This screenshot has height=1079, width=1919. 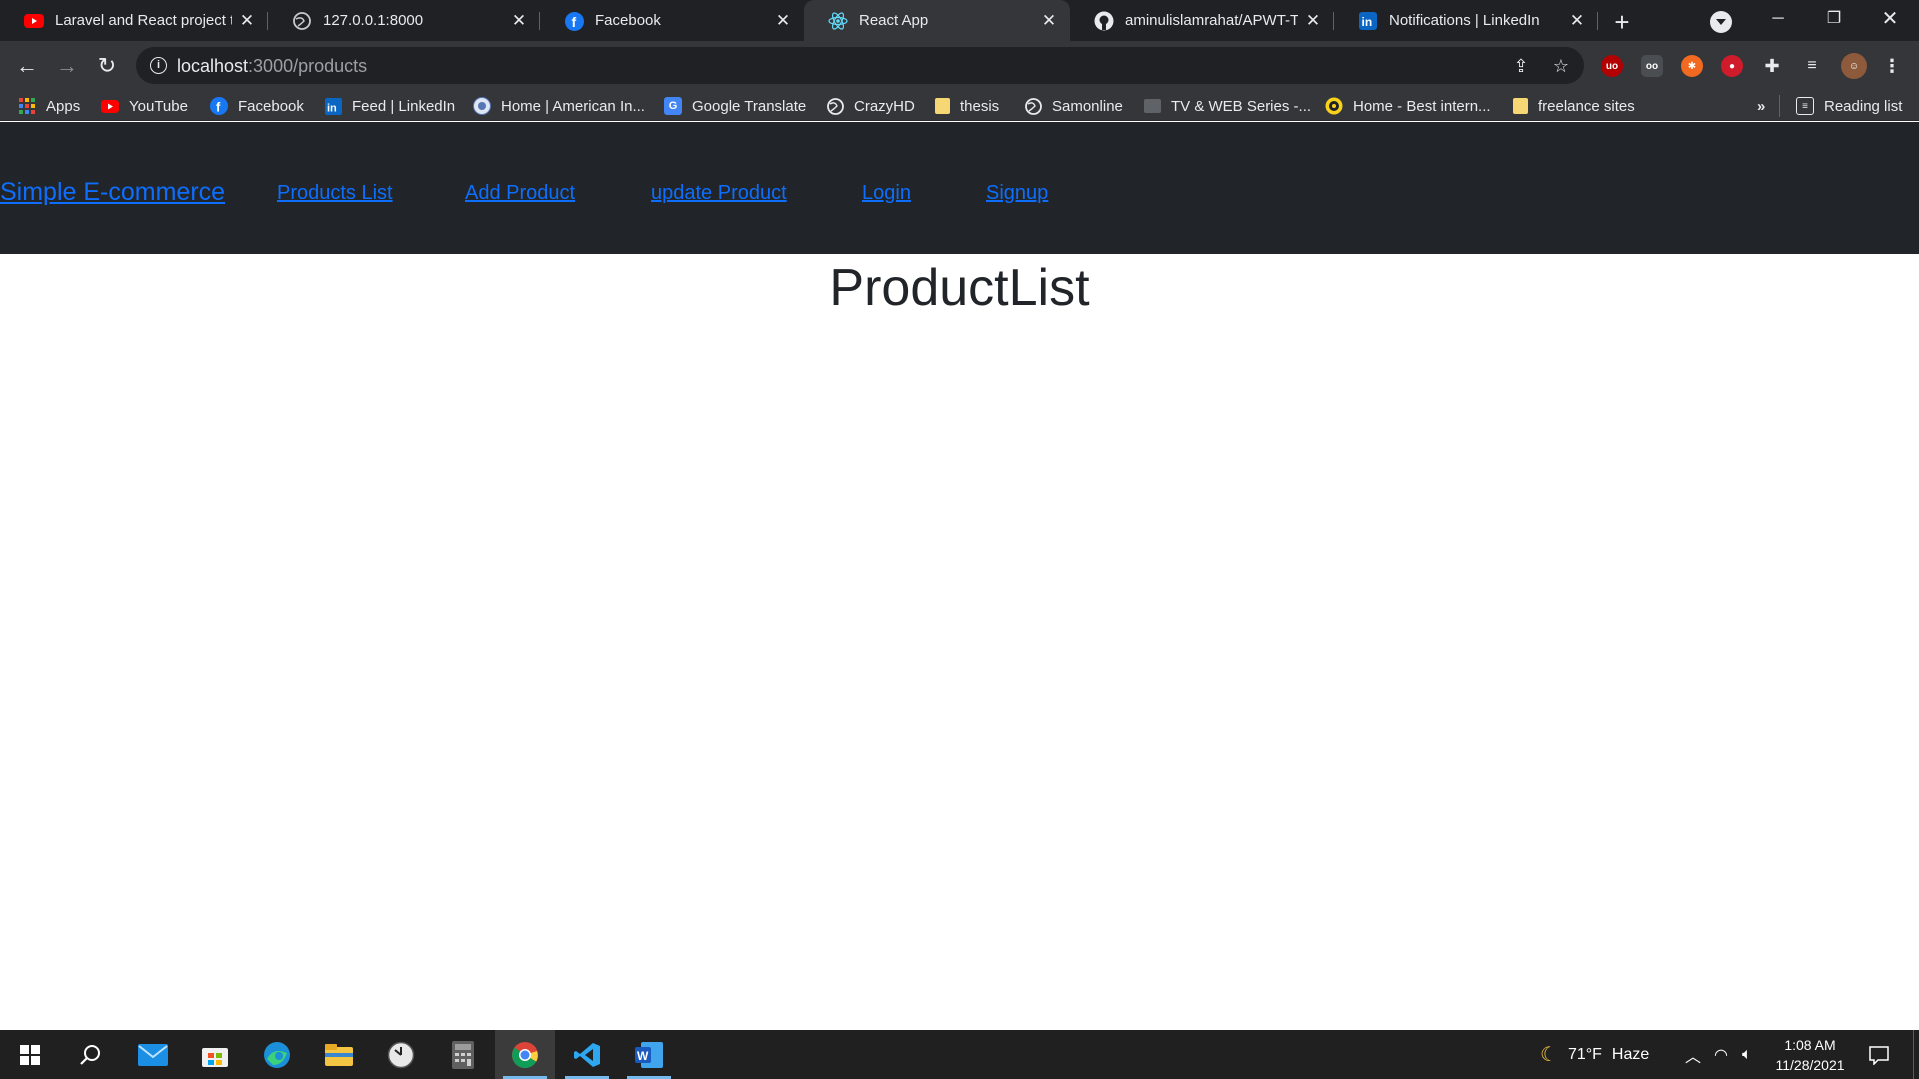 What do you see at coordinates (1854, 66) in the screenshot?
I see `profile-avatar: ☺` at bounding box center [1854, 66].